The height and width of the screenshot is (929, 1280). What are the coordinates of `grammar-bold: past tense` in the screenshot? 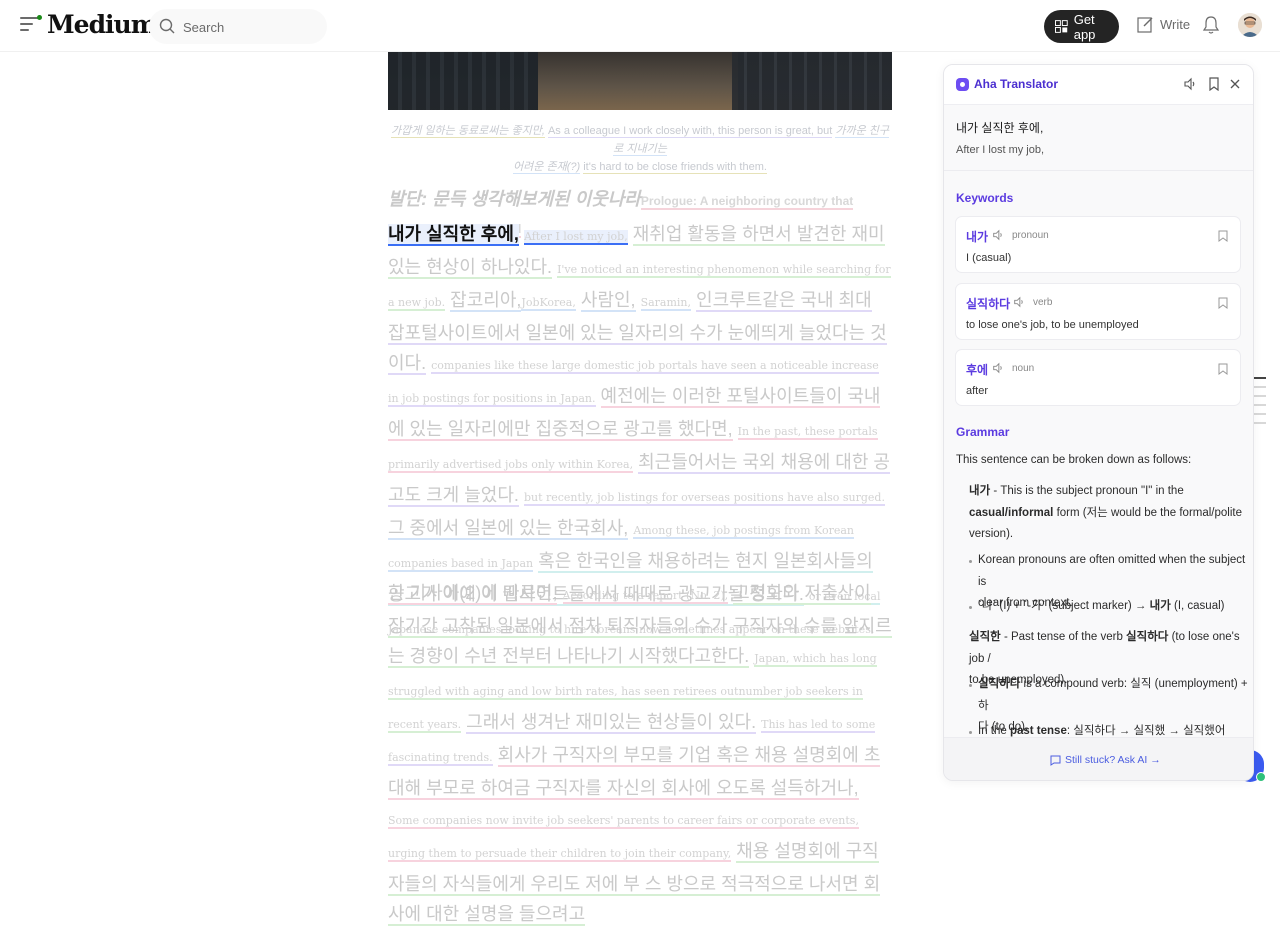 It's located at (1038, 731).